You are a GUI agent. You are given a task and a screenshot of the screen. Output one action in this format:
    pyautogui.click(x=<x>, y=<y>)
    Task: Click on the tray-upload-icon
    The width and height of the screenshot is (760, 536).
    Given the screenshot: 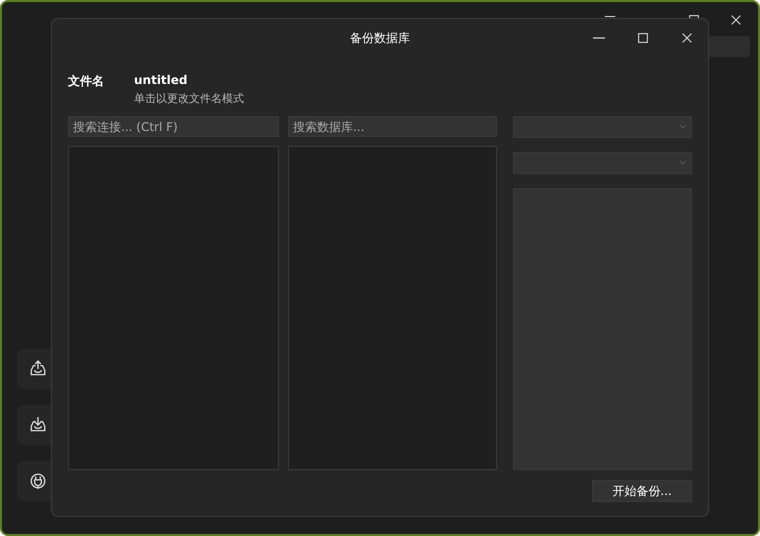 What is the action you would take?
    pyautogui.click(x=38, y=369)
    